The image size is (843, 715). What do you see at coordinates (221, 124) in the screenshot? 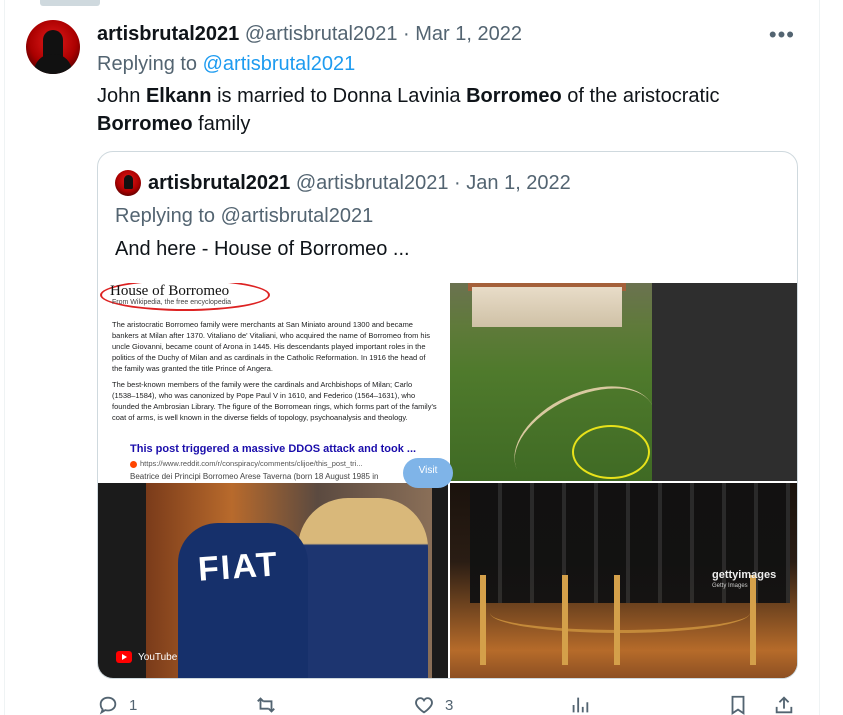
I see `text-part: family` at bounding box center [221, 124].